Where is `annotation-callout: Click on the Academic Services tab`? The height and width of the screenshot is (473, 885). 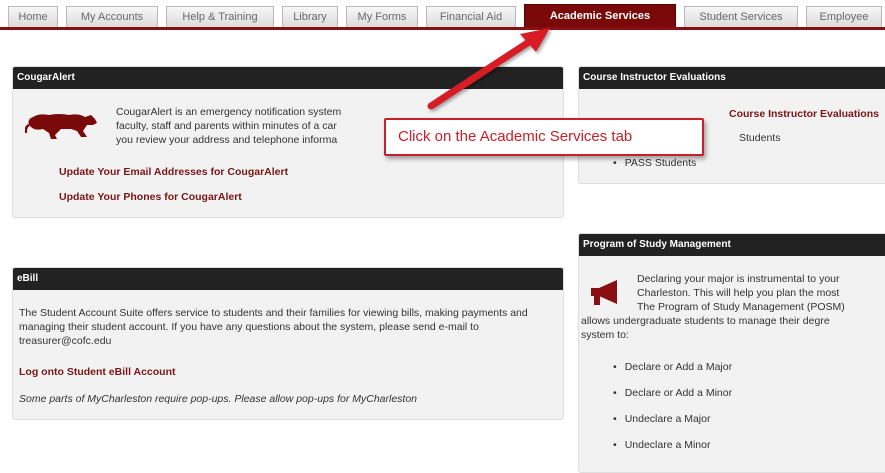 annotation-callout: Click on the Academic Services tab is located at coordinates (544, 137).